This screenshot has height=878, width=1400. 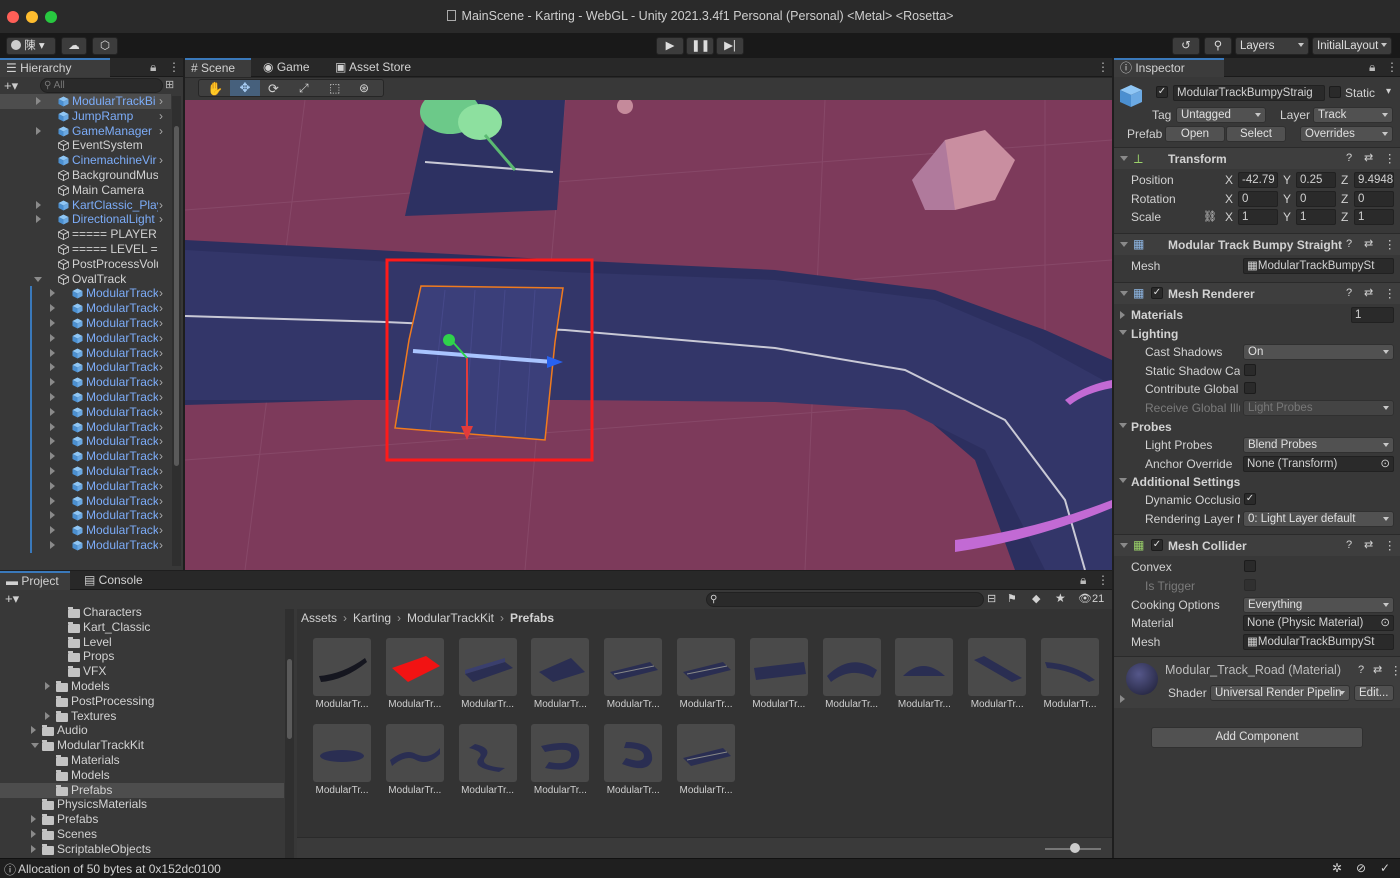 What do you see at coordinates (1372, 315) in the screenshot?
I see `materials-count-input: 1` at bounding box center [1372, 315].